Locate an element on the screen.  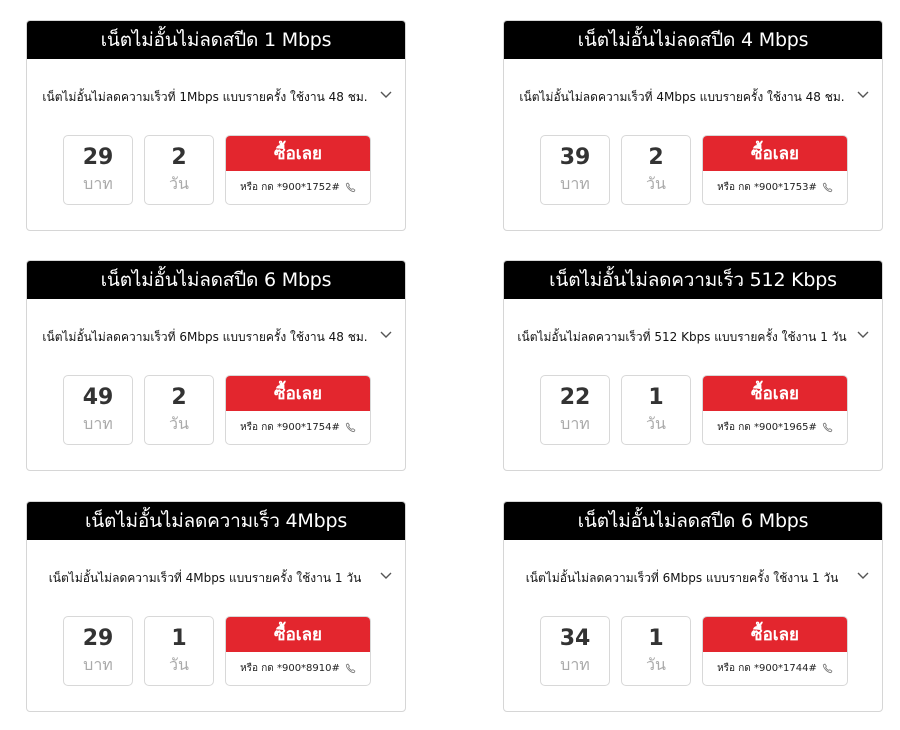
buy-panel: ซื้อเลย หรือ กด *900*8910# is located at coordinates (298, 651).